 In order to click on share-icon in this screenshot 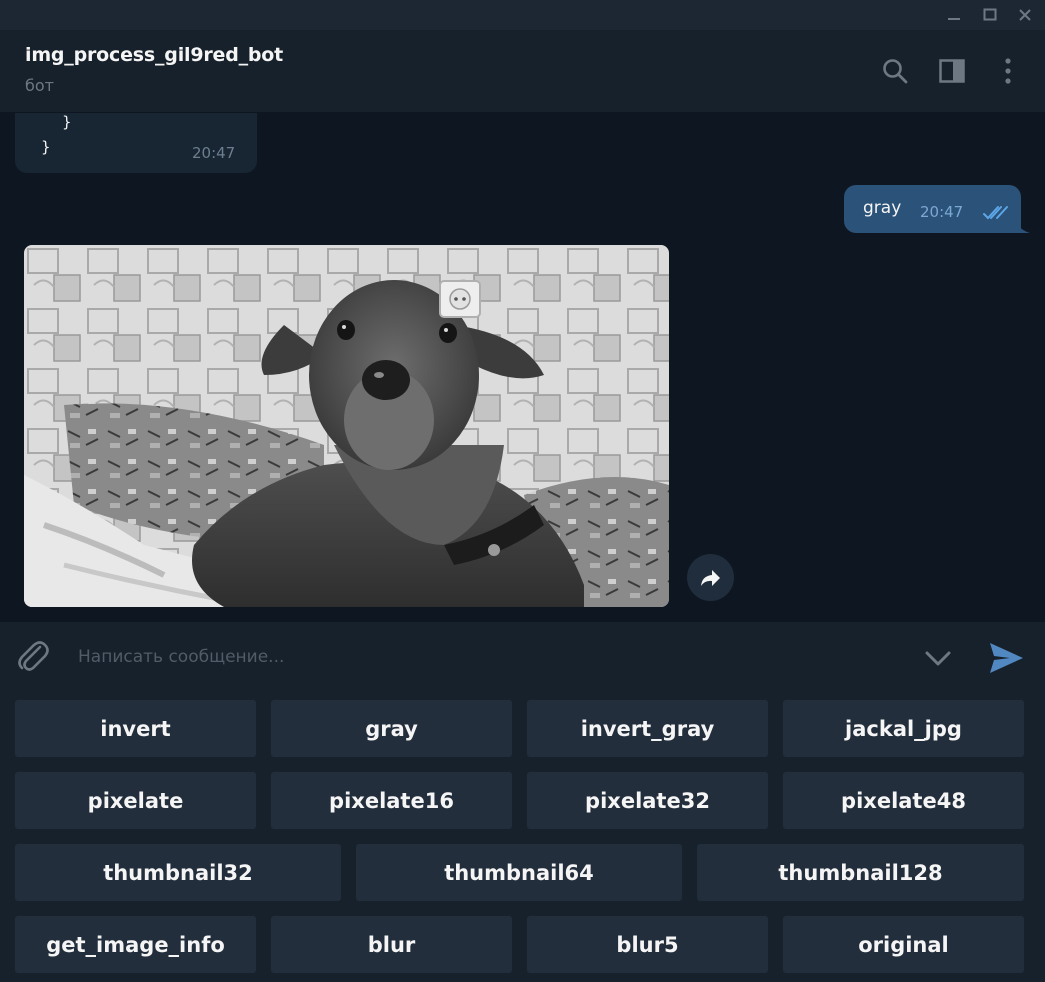, I will do `click(710, 577)`.